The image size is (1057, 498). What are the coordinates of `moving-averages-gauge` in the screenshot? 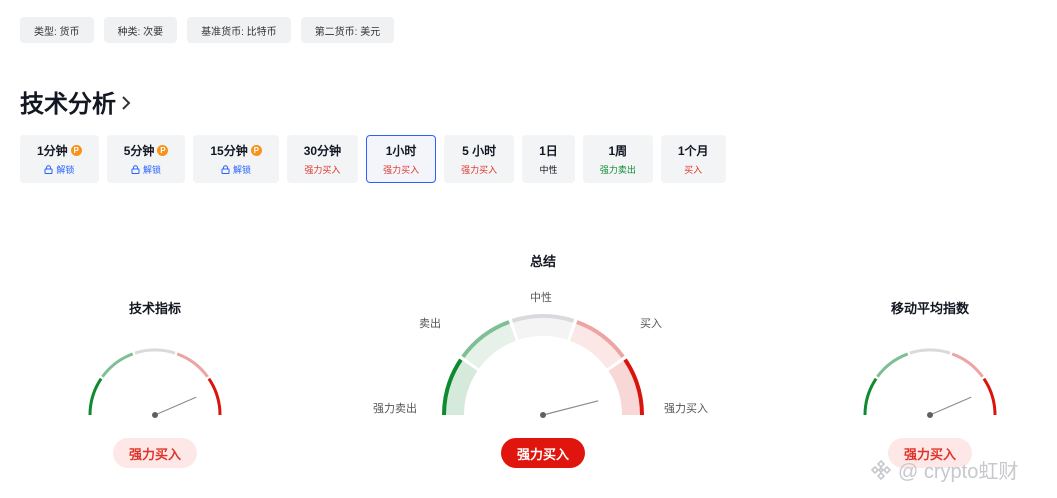 It's located at (930, 383).